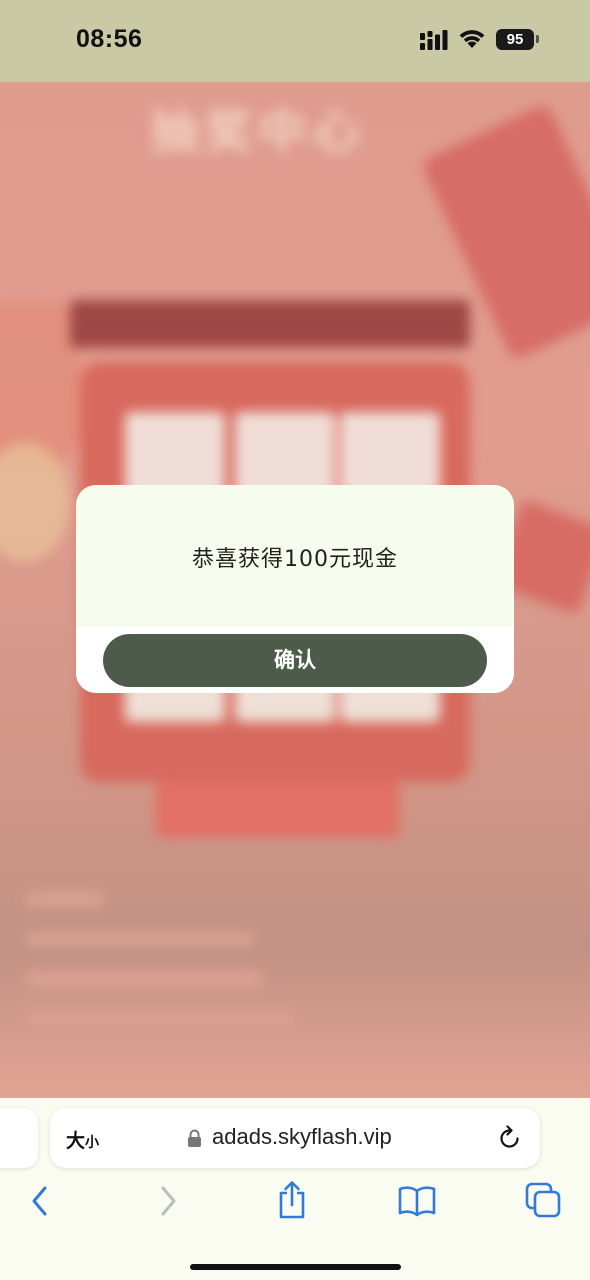  What do you see at coordinates (295, 559) in the screenshot?
I see `reward-message: 恭喜获得100元现金` at bounding box center [295, 559].